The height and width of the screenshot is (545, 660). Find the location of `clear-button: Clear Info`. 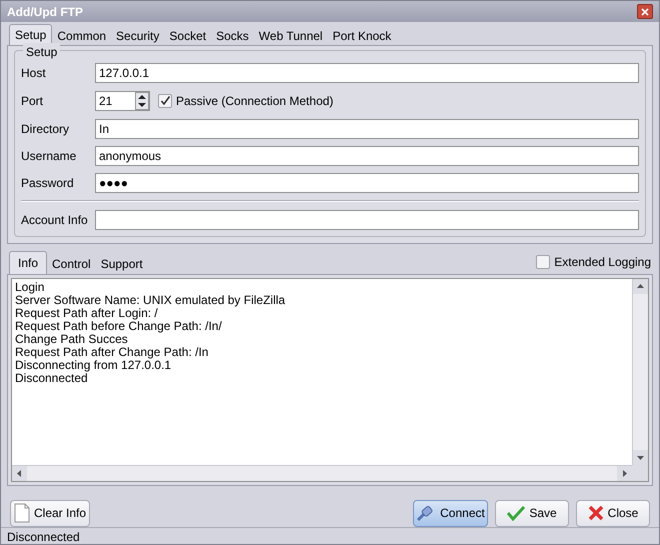

clear-button: Clear Info is located at coordinates (50, 513).